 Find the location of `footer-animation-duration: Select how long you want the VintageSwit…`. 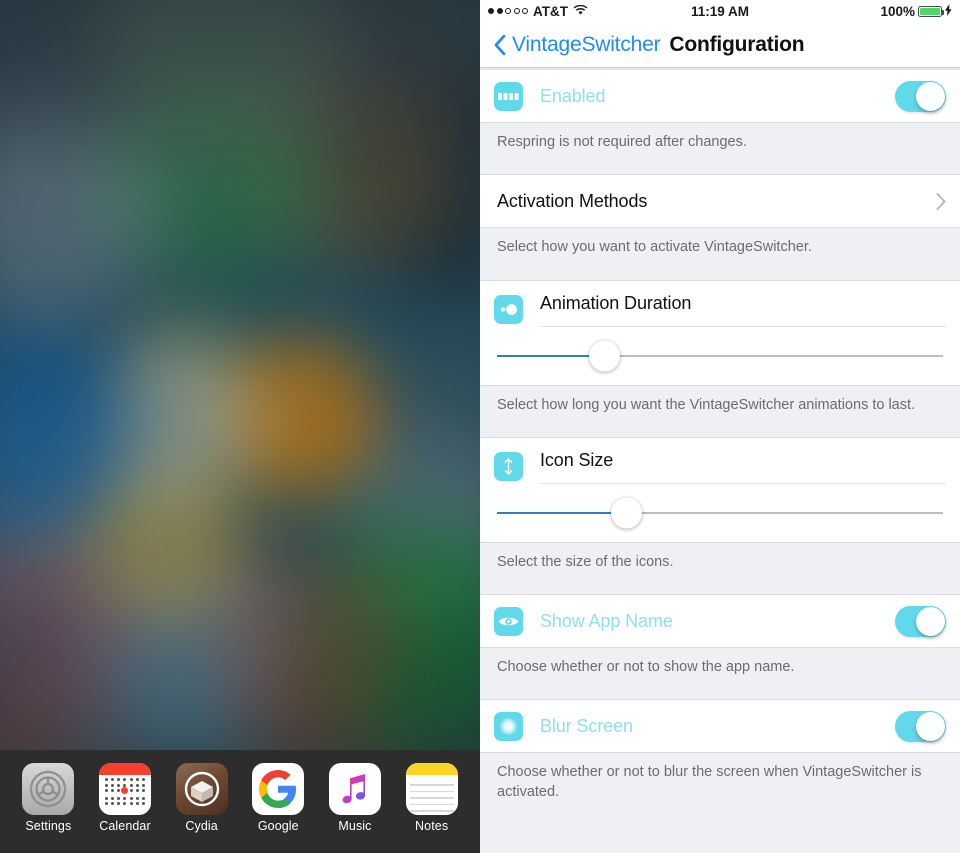

footer-animation-duration: Select how long you want the VintageSwit… is located at coordinates (720, 406).